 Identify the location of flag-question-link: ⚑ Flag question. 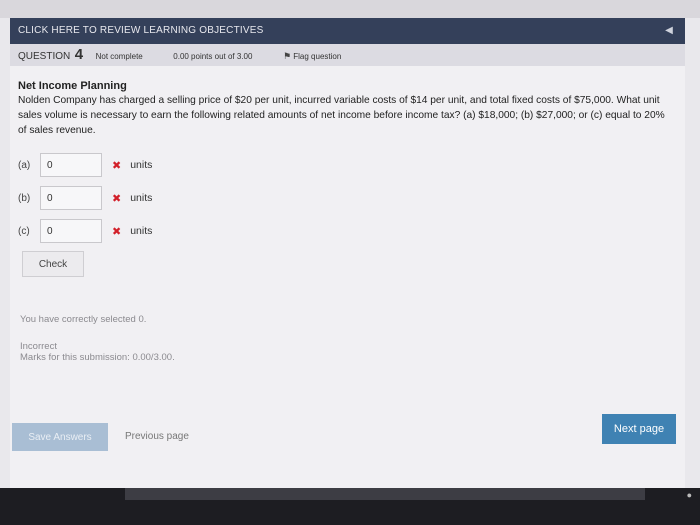
(312, 56).